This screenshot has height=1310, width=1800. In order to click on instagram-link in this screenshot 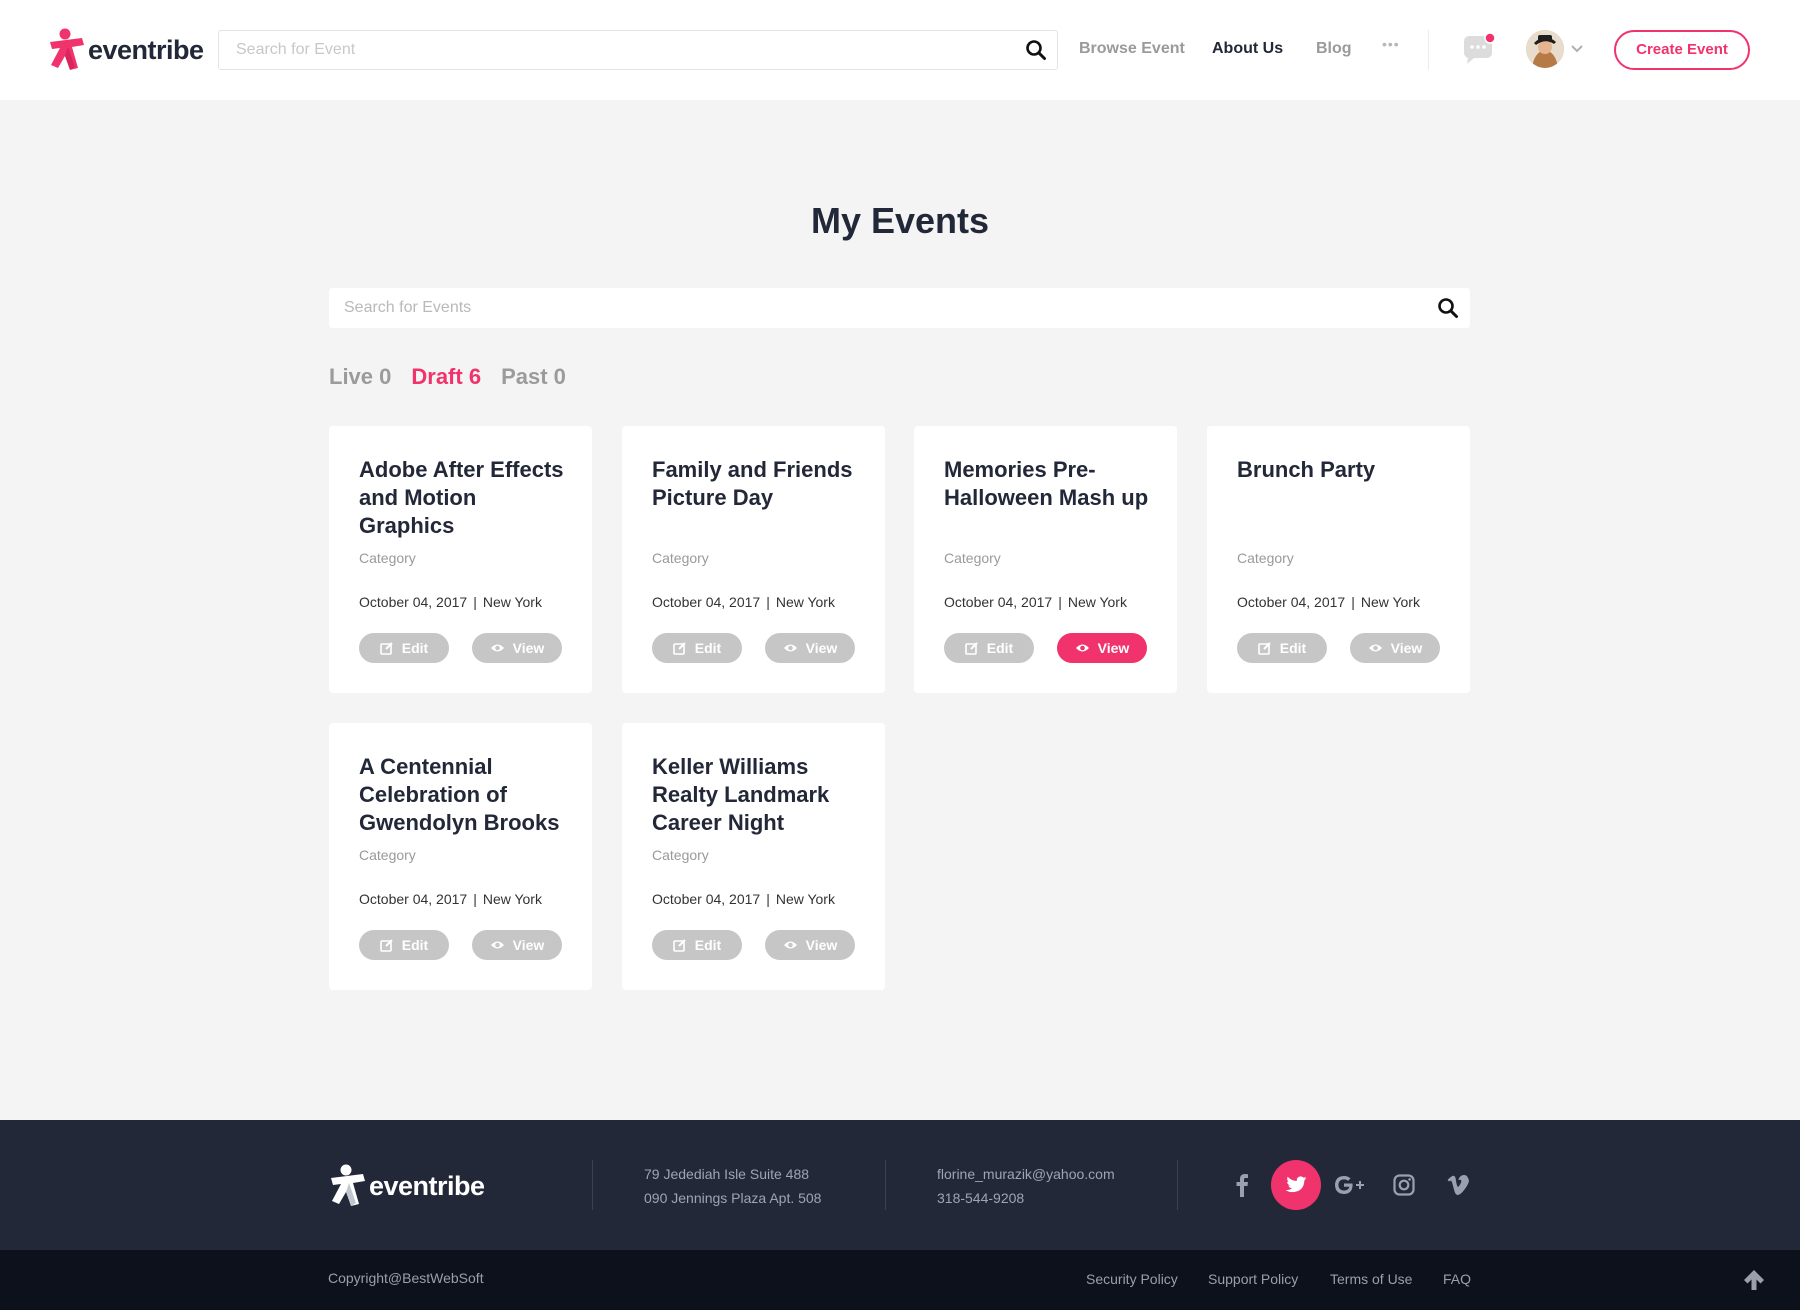, I will do `click(1404, 1185)`.